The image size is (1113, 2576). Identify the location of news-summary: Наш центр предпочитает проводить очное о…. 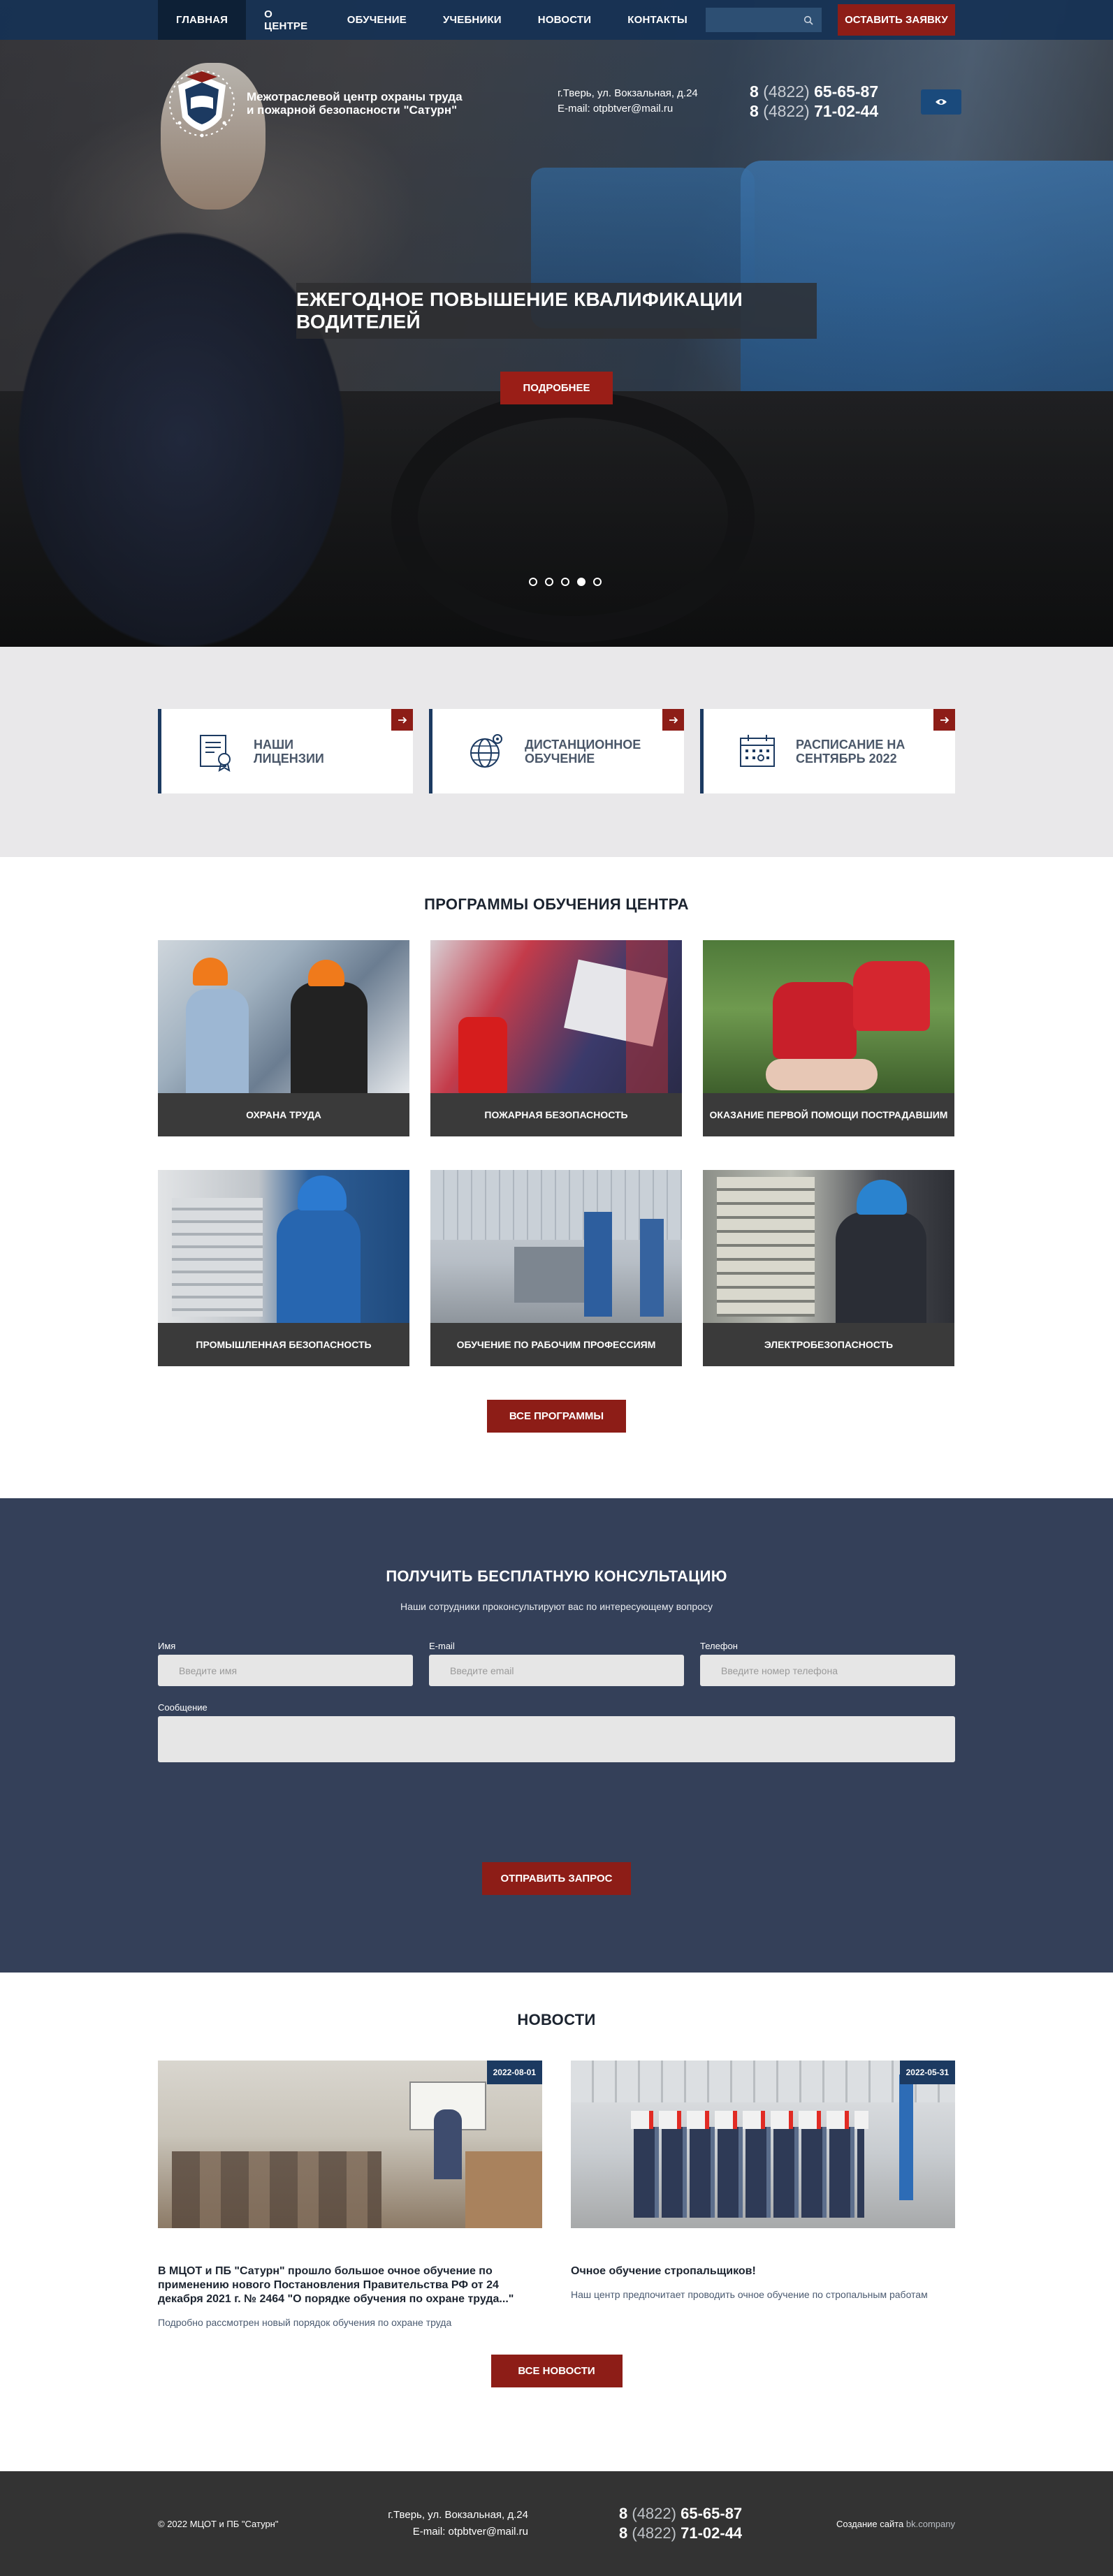
(749, 2294).